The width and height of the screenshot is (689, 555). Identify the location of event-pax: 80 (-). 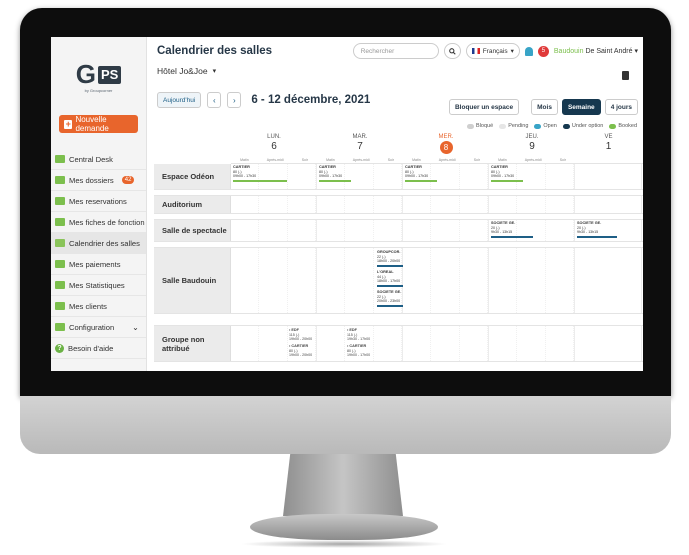
(351, 350).